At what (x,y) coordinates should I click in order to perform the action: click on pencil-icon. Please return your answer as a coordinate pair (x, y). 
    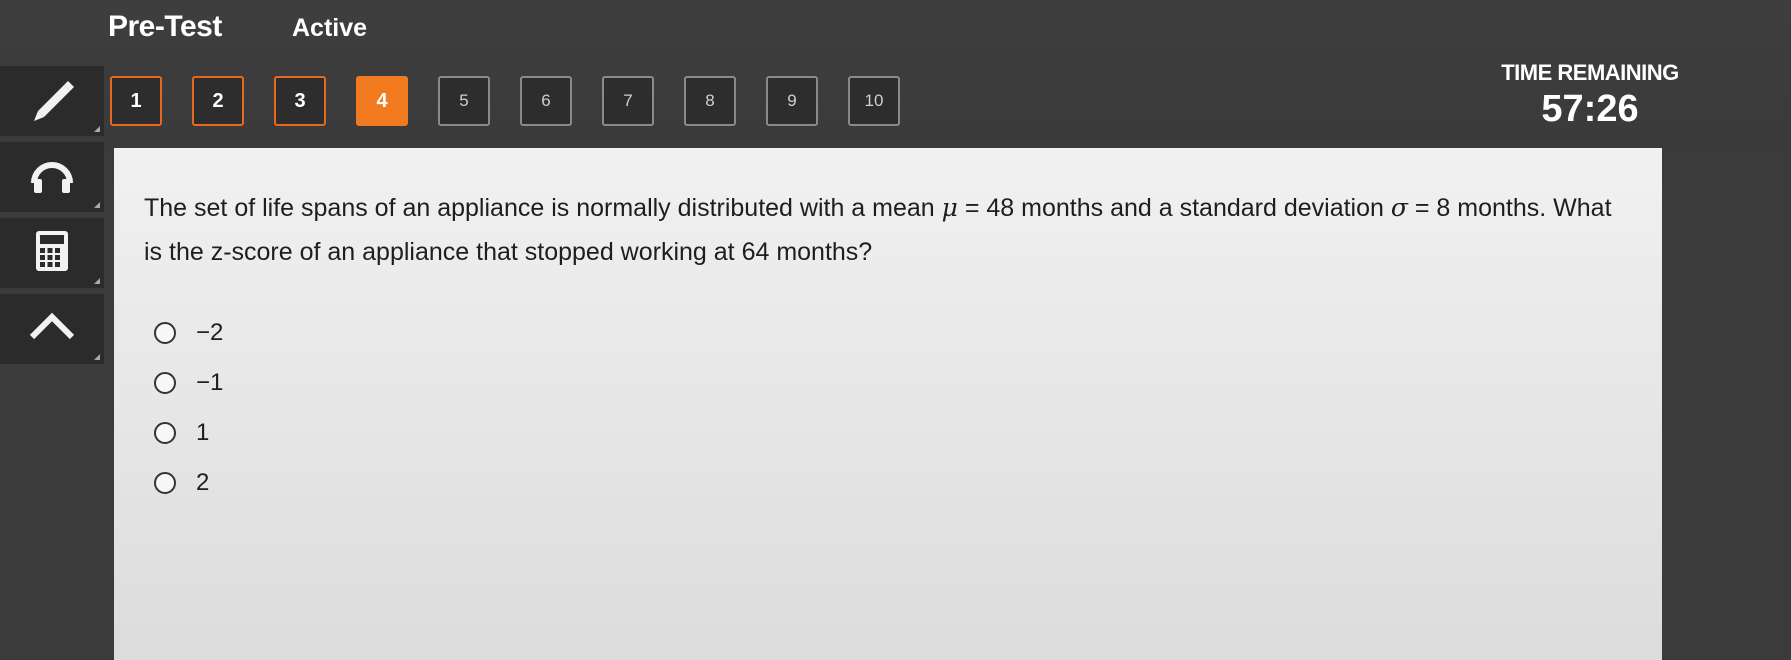
    Looking at the image, I should click on (52, 101).